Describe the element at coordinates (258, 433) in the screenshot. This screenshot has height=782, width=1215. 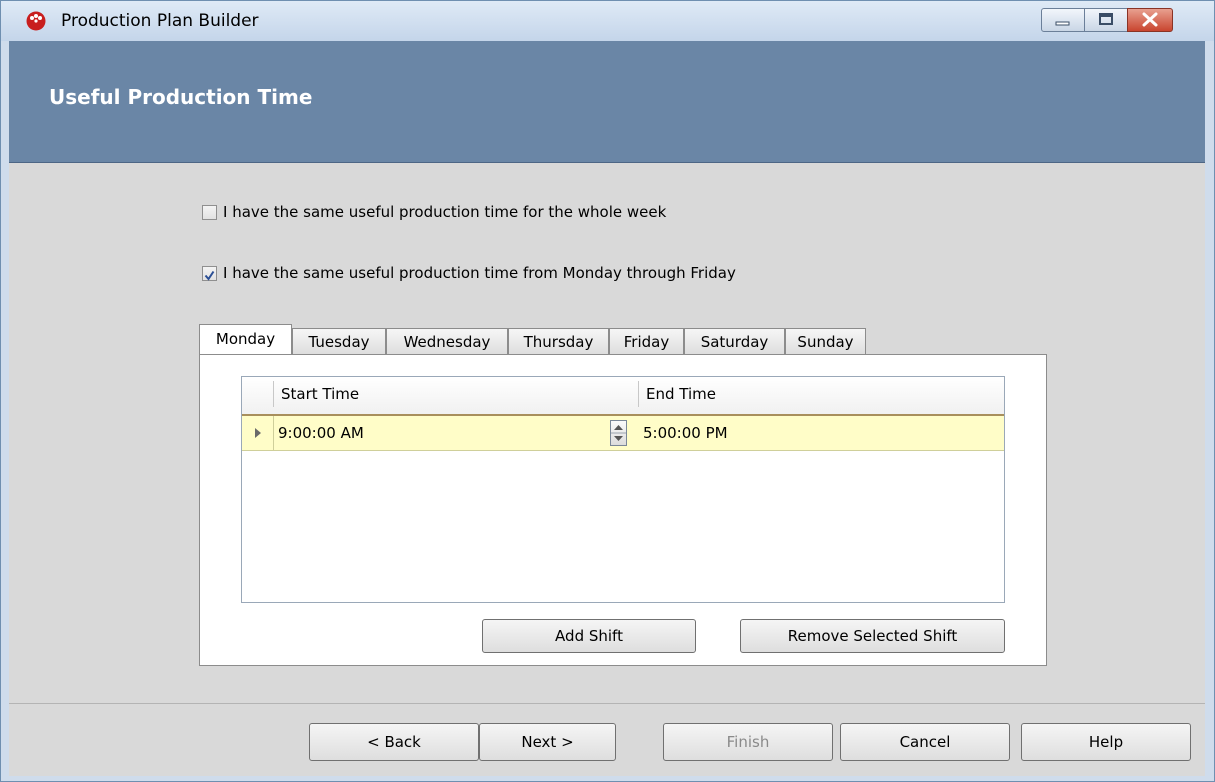
I see `row-indicator-icon` at that location.